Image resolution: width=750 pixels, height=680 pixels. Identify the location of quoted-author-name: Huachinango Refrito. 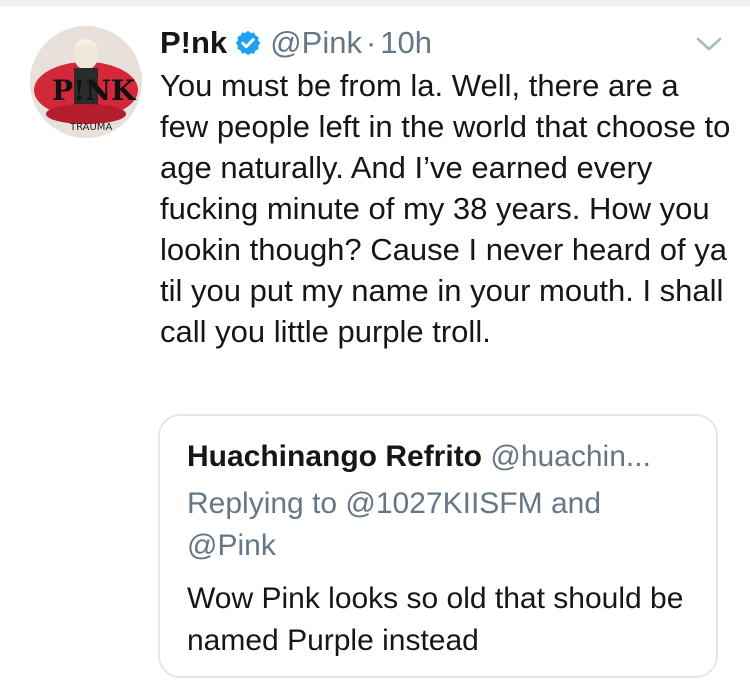
(335, 456).